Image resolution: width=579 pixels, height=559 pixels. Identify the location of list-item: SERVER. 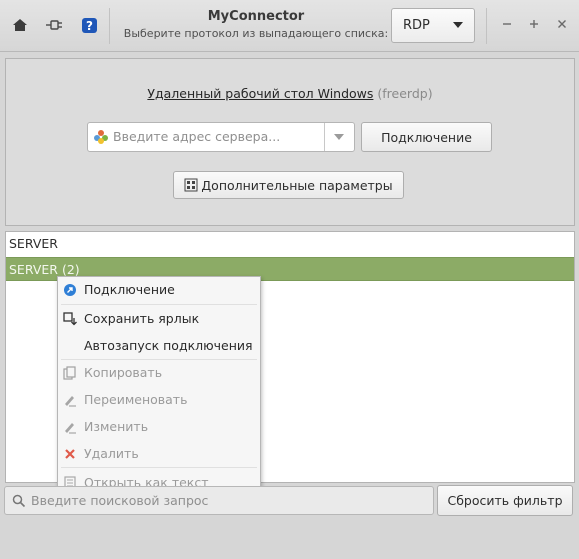
(290, 244).